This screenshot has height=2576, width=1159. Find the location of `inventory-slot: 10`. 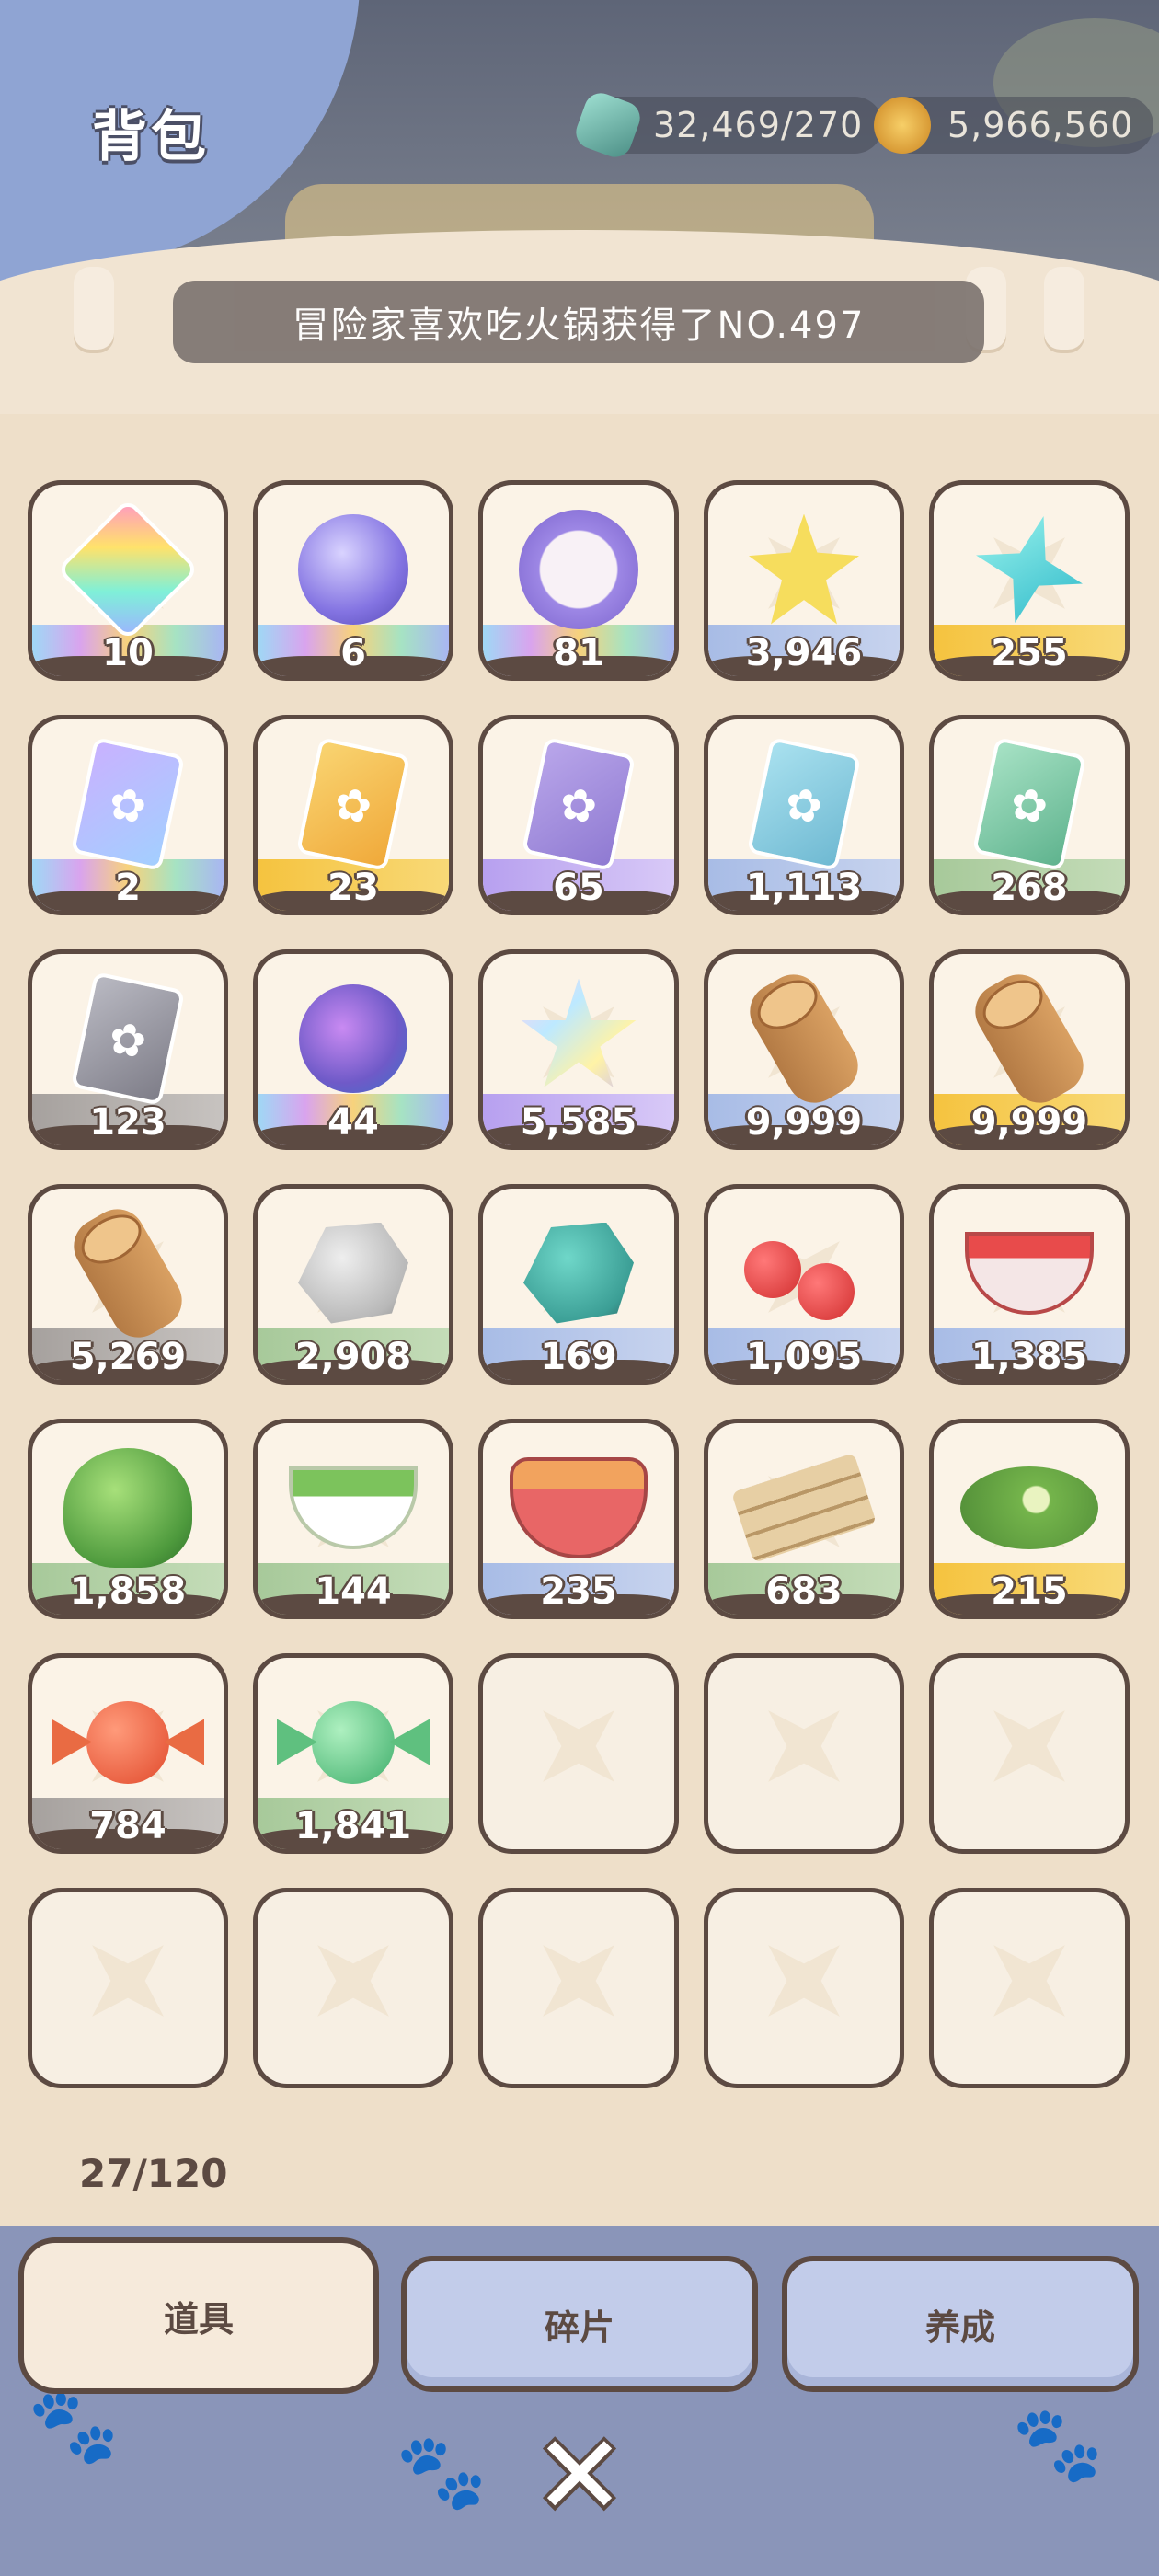

inventory-slot: 10 is located at coordinates (128, 580).